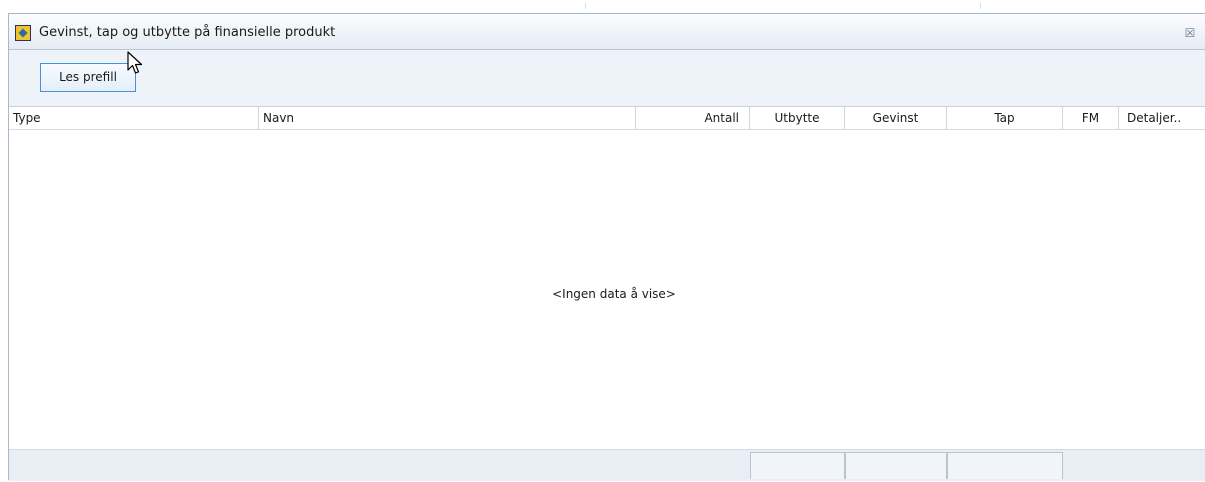 This screenshot has width=1205, height=482. I want to click on panel-toolbar: Les prefill, so click(607, 78).